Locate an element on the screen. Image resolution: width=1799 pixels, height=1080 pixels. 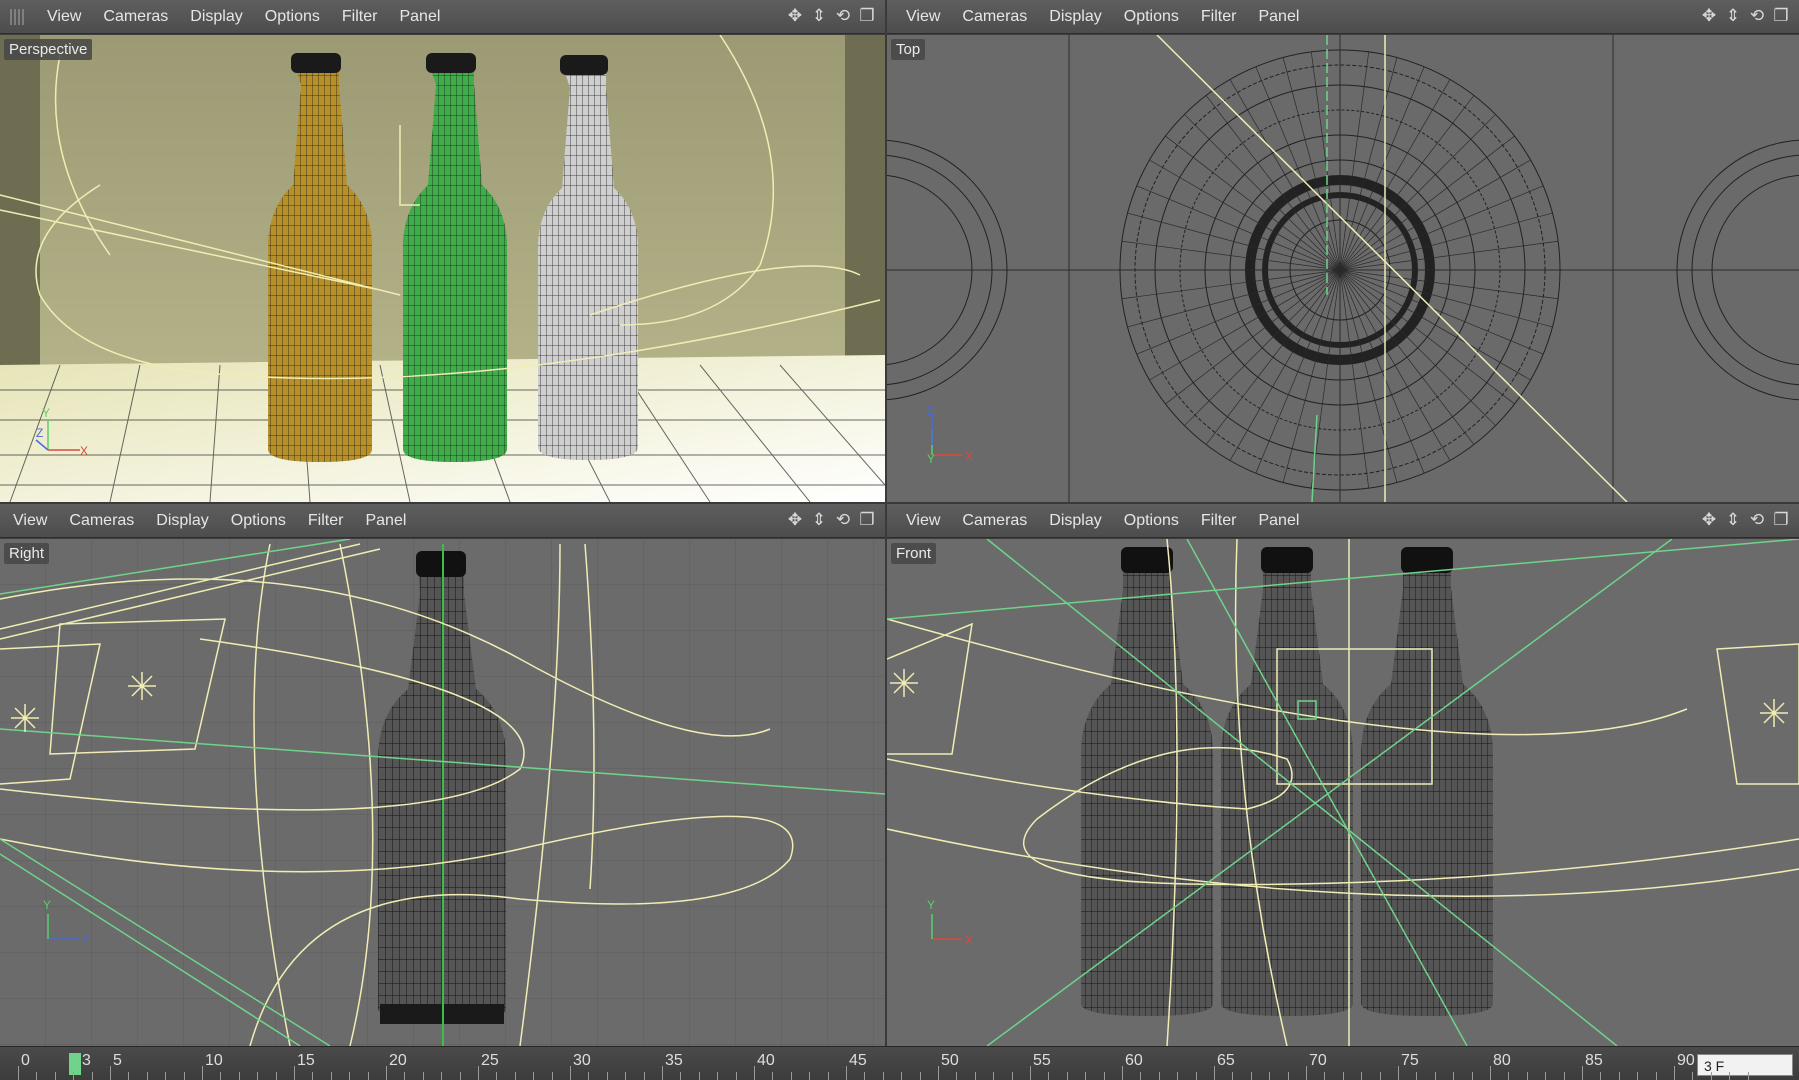
timeline-tick-label: 90 is located at coordinates (1686, 1060).